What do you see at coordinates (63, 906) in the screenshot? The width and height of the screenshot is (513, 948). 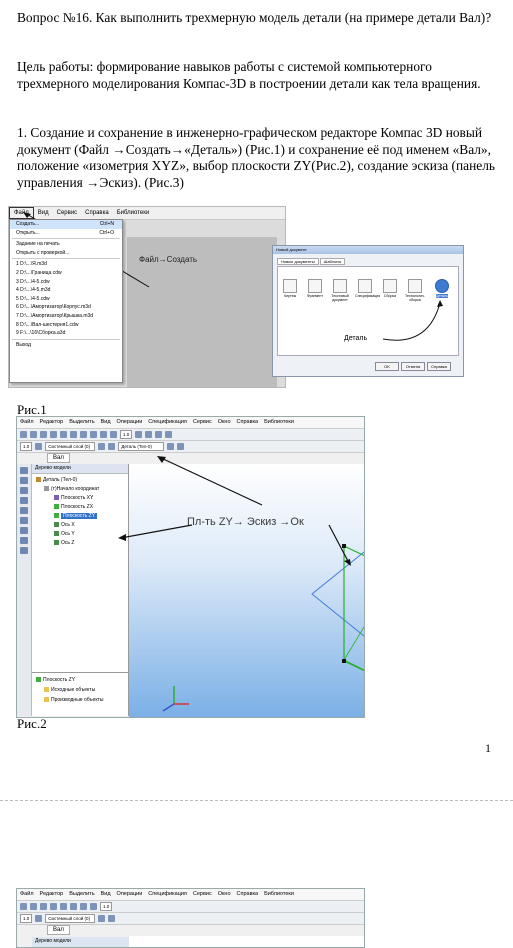 I see `cut-icon` at bounding box center [63, 906].